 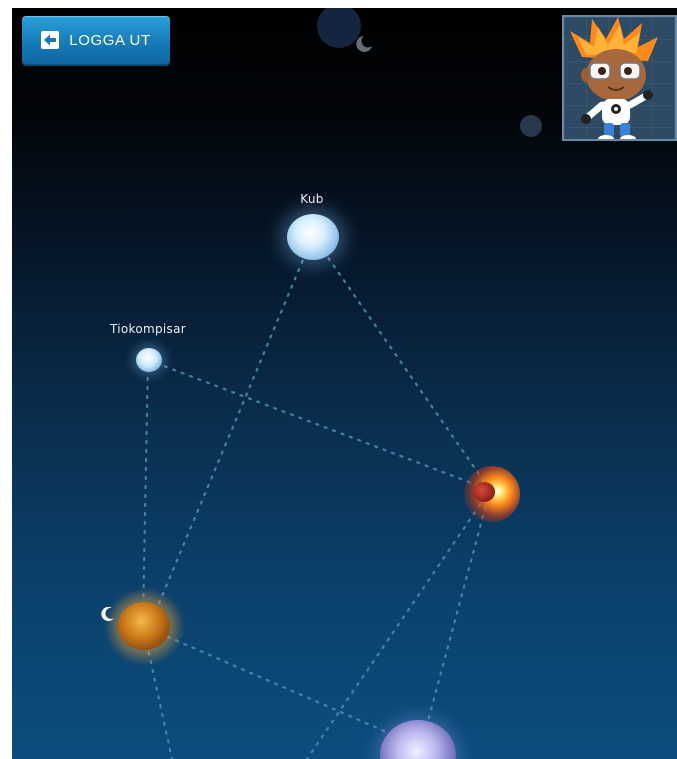 I want to click on avatar, so click(x=614, y=78).